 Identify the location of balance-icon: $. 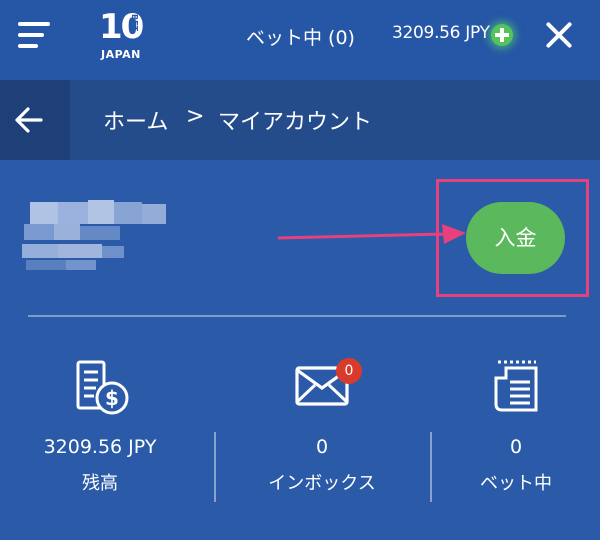
(102, 387).